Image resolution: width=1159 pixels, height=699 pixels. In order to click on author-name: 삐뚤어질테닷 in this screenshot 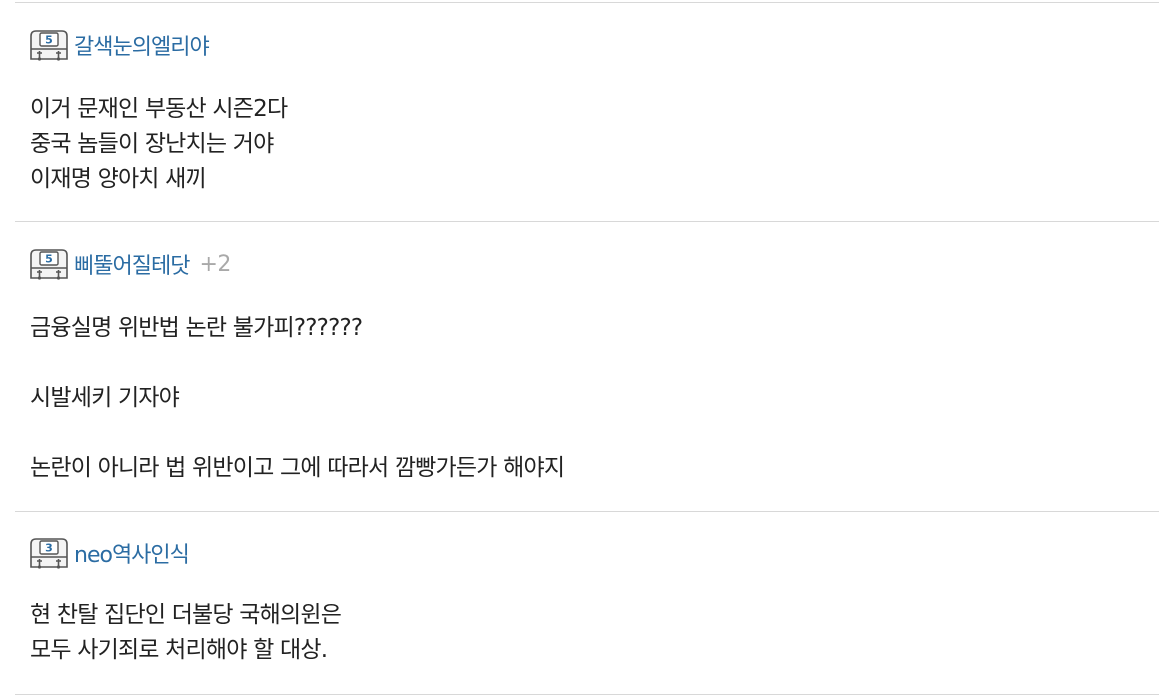, I will do `click(132, 264)`.